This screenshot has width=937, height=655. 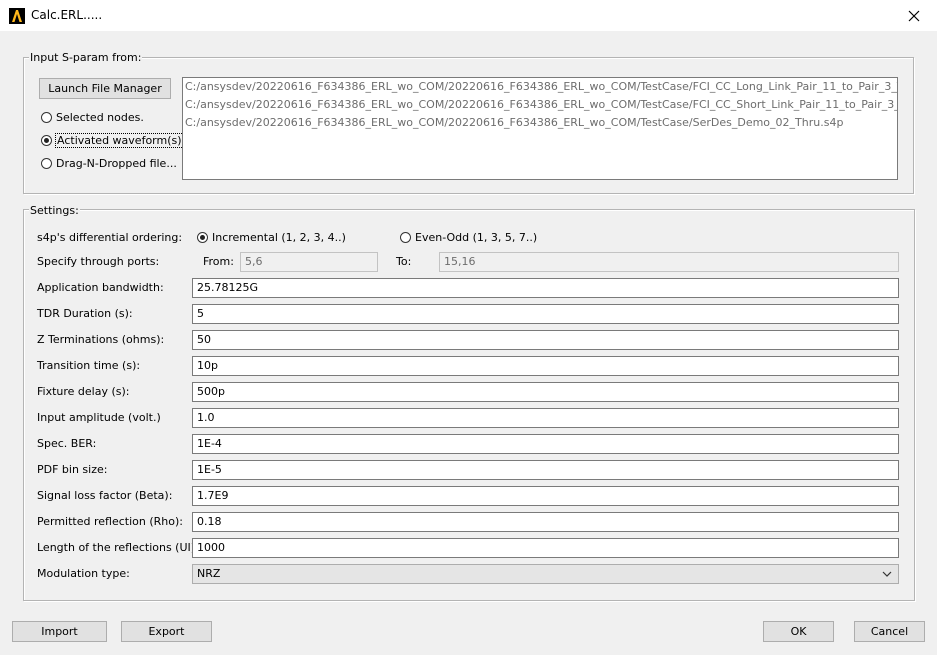 I want to click on ok-button: OK, so click(x=798, y=631).